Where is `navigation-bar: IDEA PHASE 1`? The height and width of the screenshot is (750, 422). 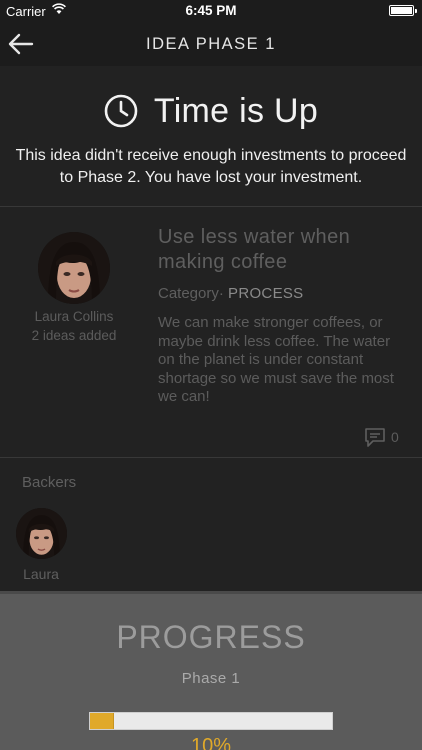
navigation-bar: IDEA PHASE 1 is located at coordinates (211, 44).